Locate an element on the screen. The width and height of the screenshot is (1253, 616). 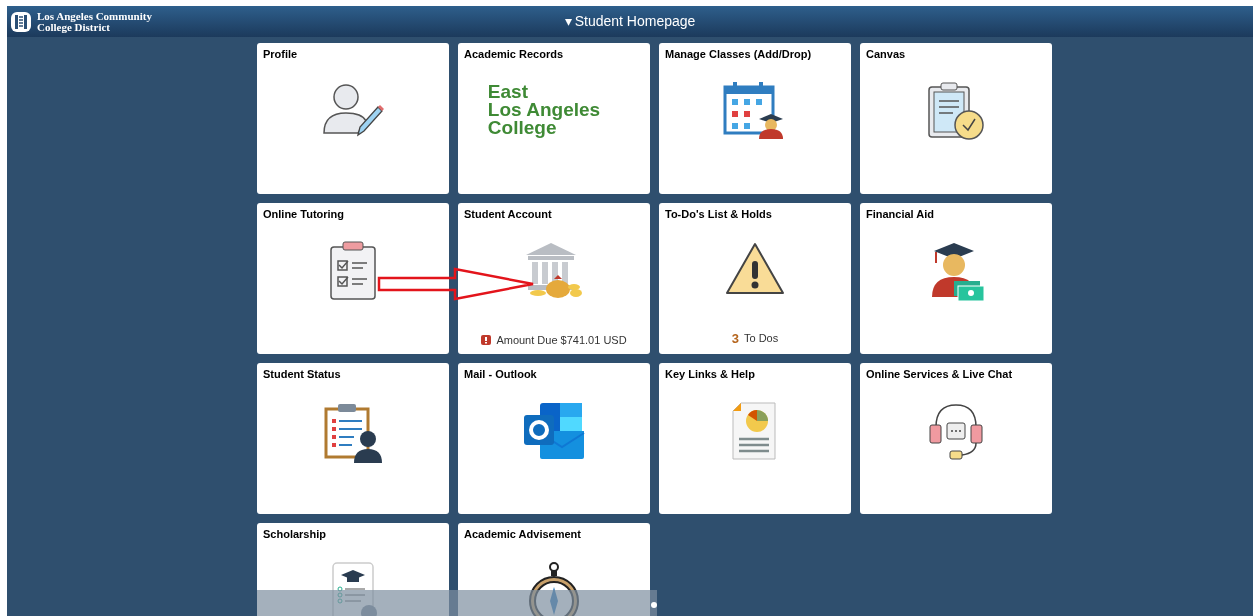
tile: Student Status is located at coordinates (353, 438).